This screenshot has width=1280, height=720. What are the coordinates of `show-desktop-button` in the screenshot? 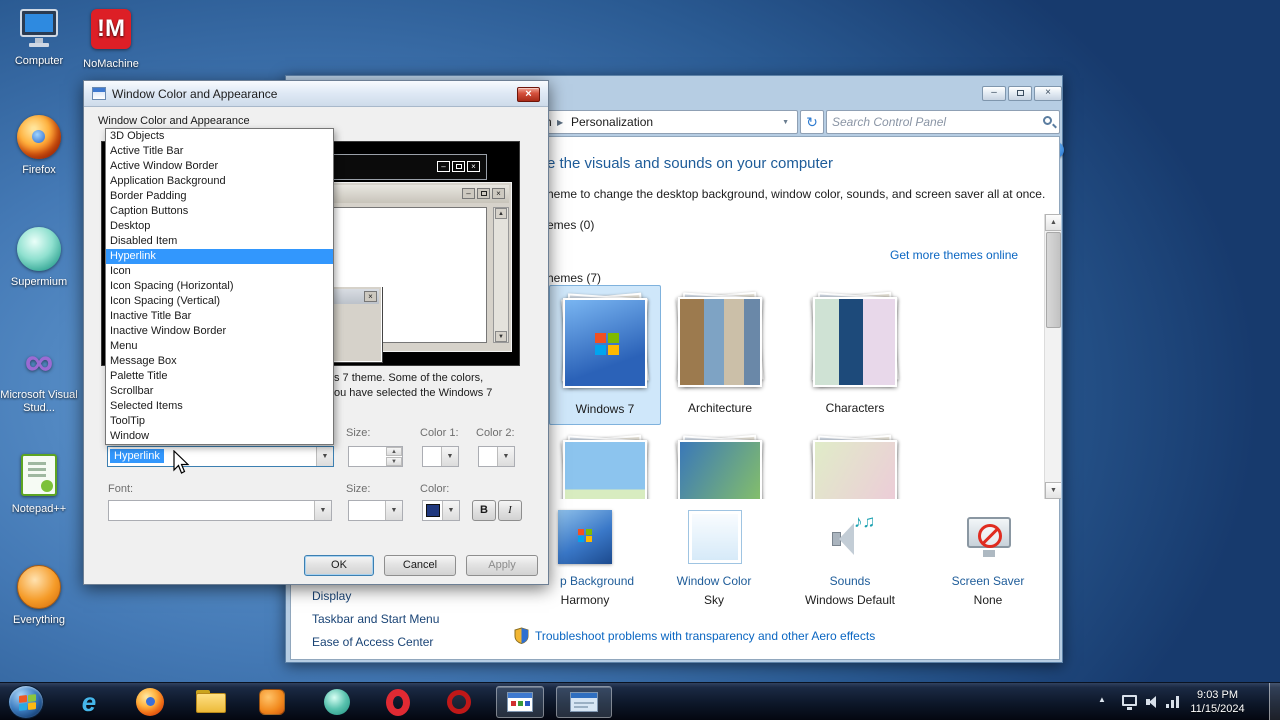 It's located at (1274, 701).